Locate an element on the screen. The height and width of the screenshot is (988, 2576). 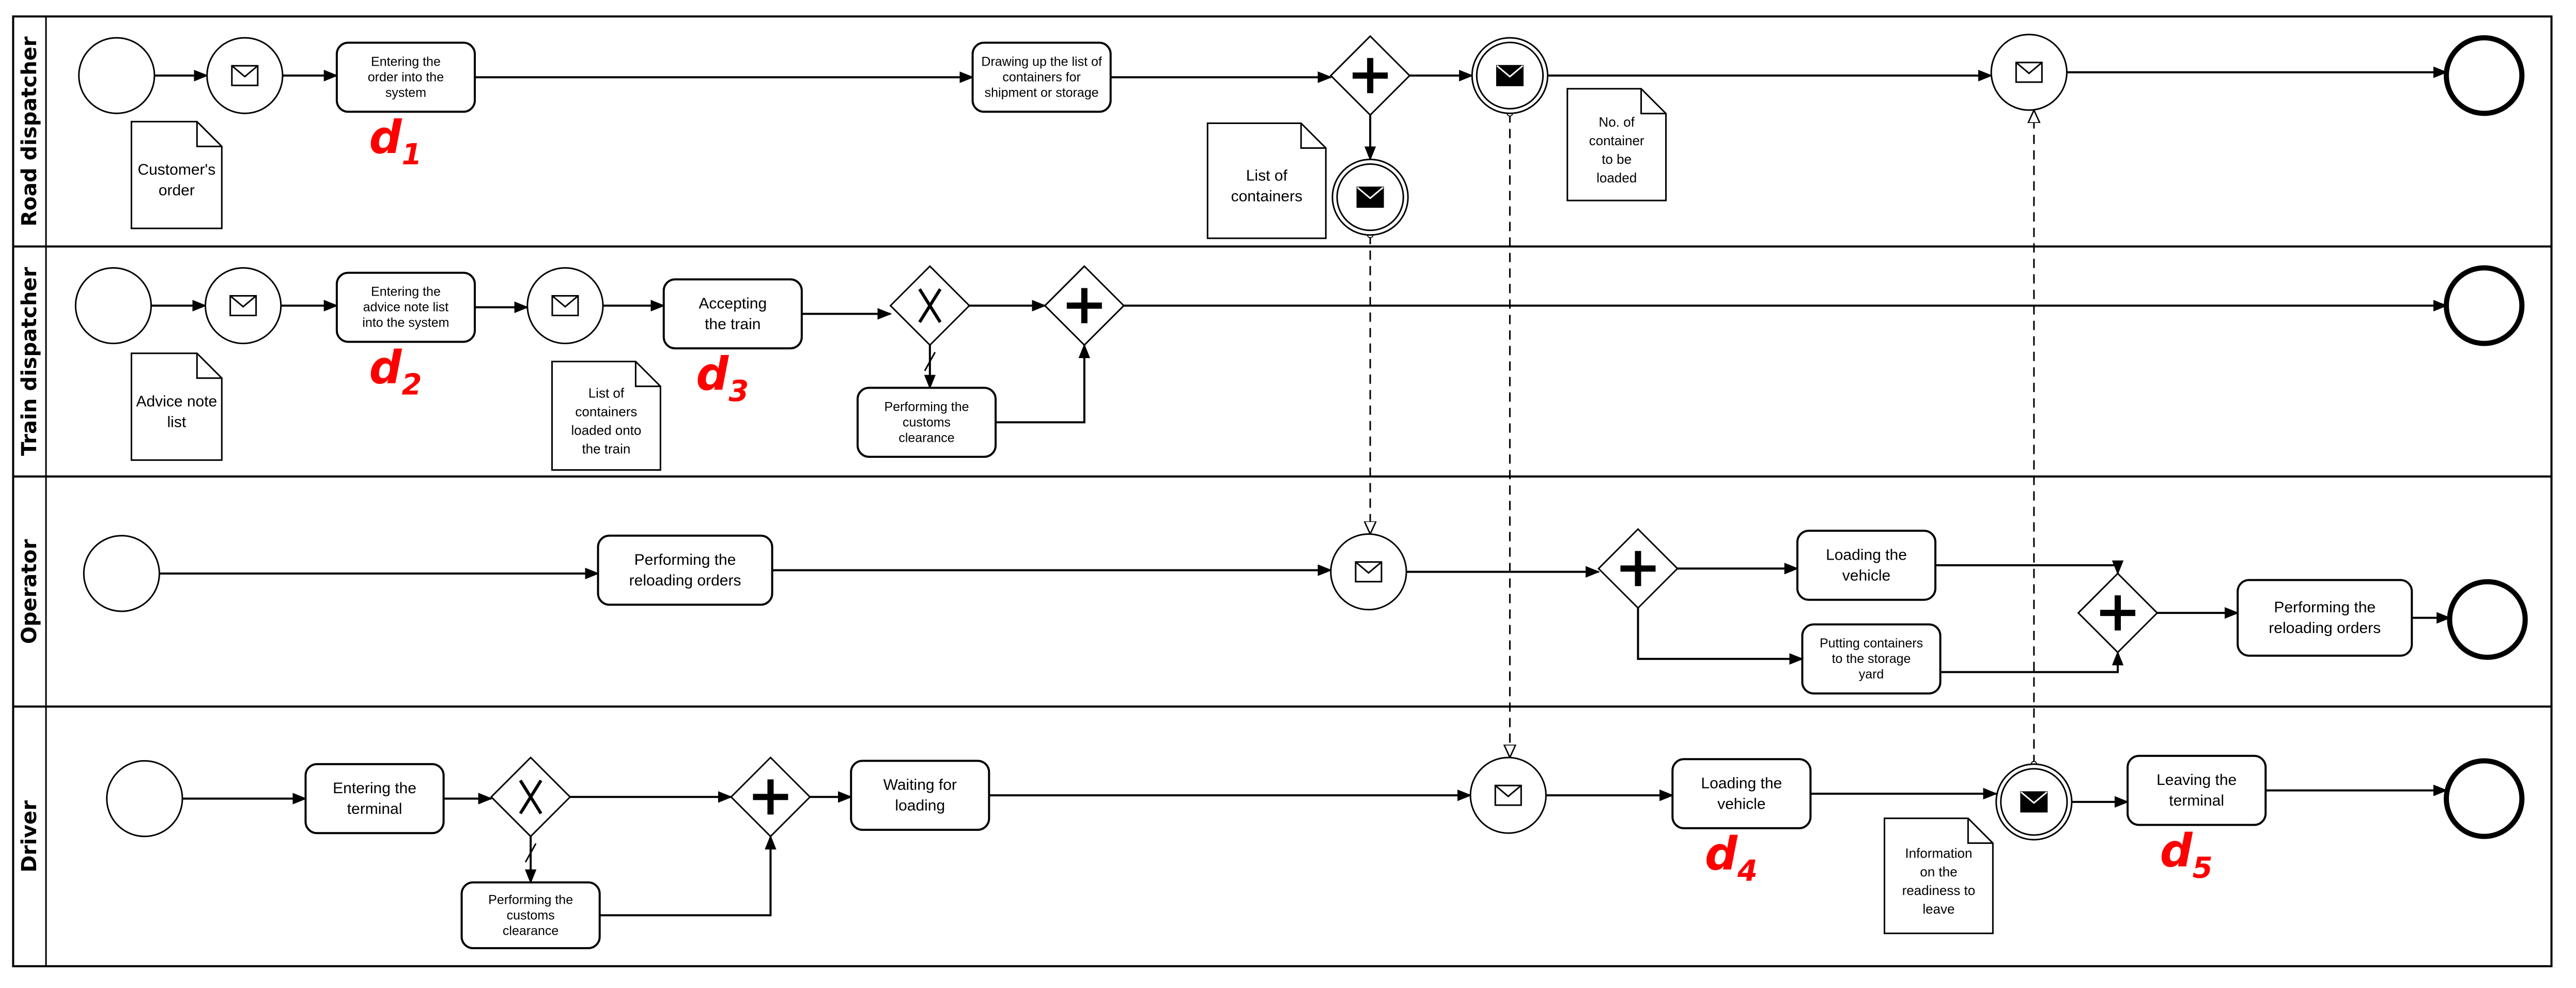
task-t_d1: Entering the terminal is located at coordinates (374, 799).